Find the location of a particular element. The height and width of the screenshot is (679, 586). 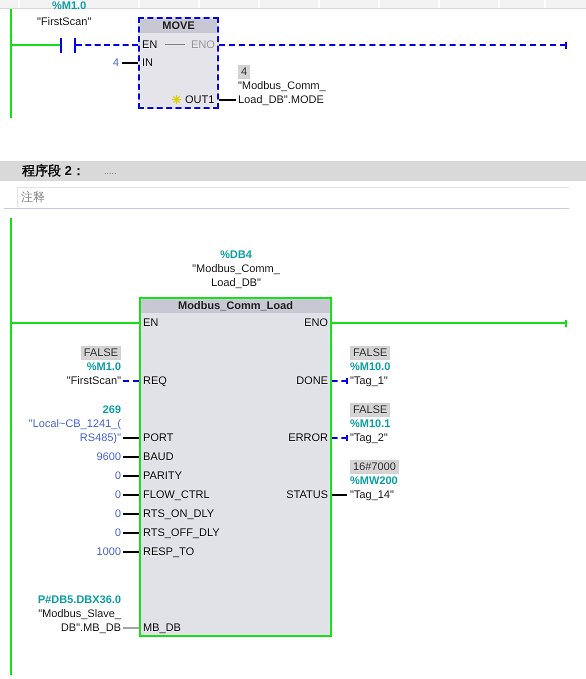

pin-label: ERROR is located at coordinates (308, 438).